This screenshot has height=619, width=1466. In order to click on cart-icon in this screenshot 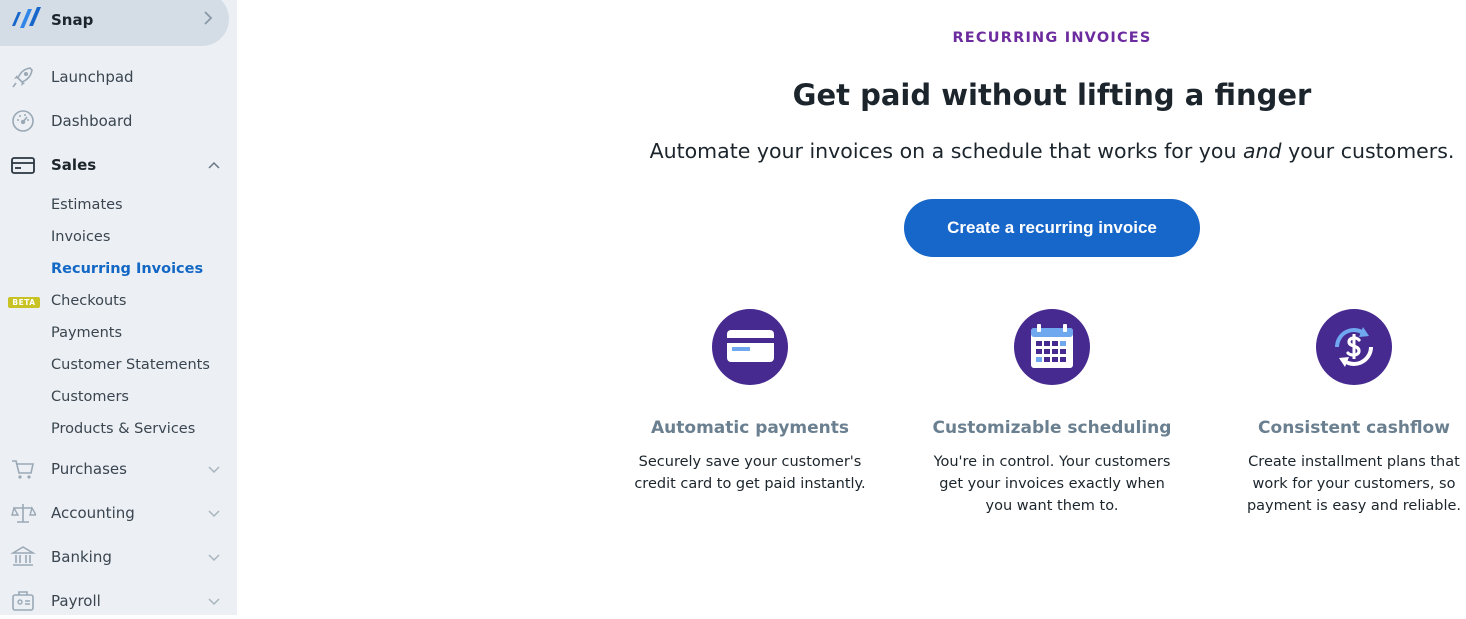, I will do `click(23, 469)`.